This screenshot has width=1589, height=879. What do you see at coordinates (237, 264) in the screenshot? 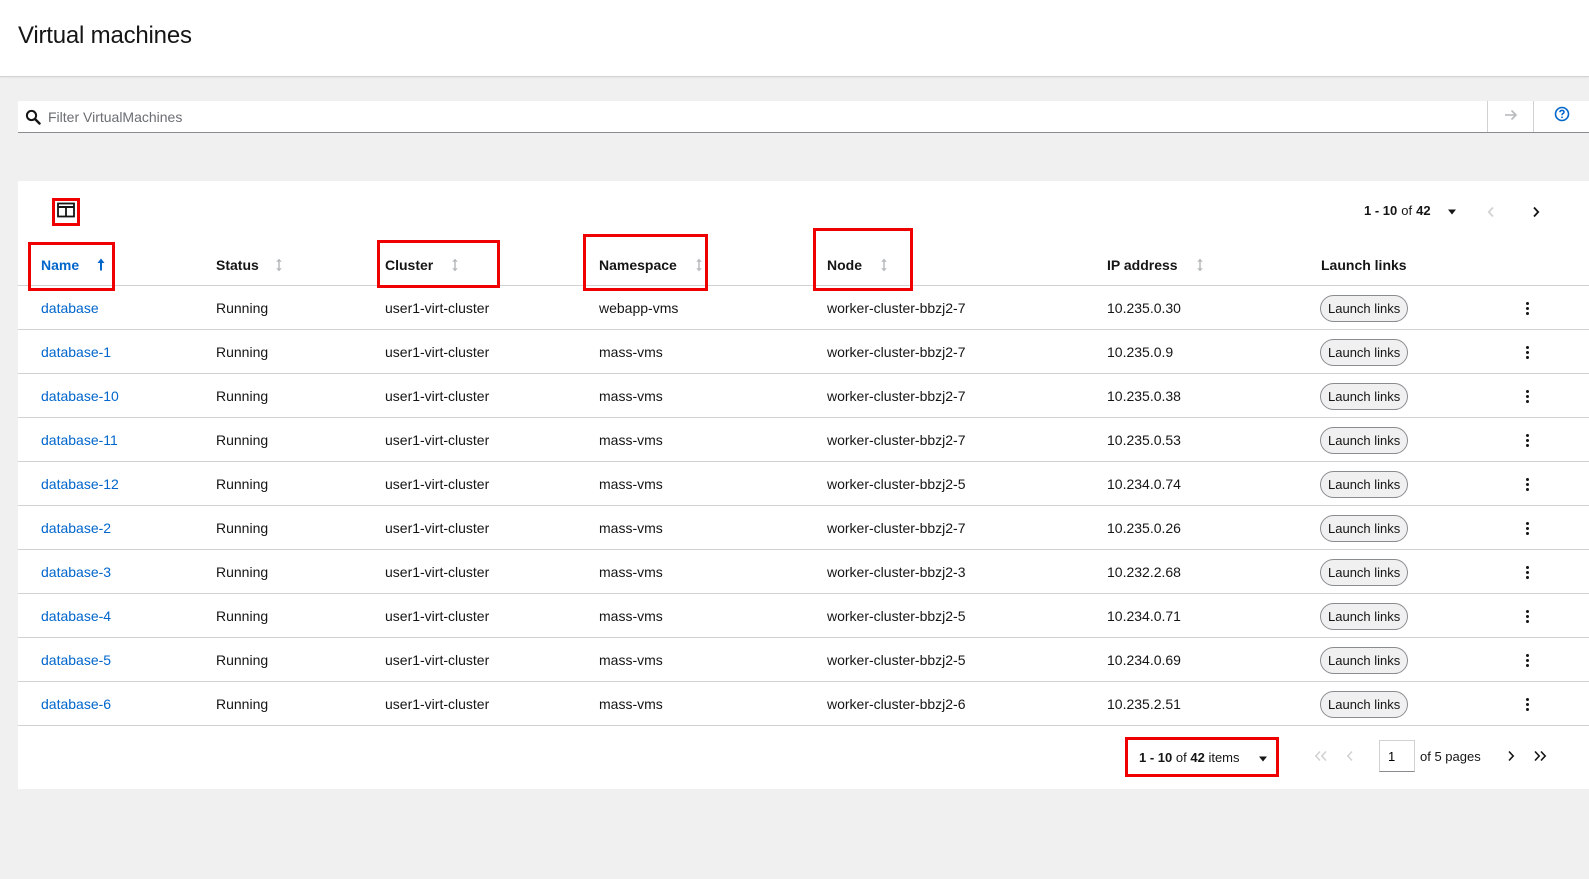
I see `column-label: Status` at bounding box center [237, 264].